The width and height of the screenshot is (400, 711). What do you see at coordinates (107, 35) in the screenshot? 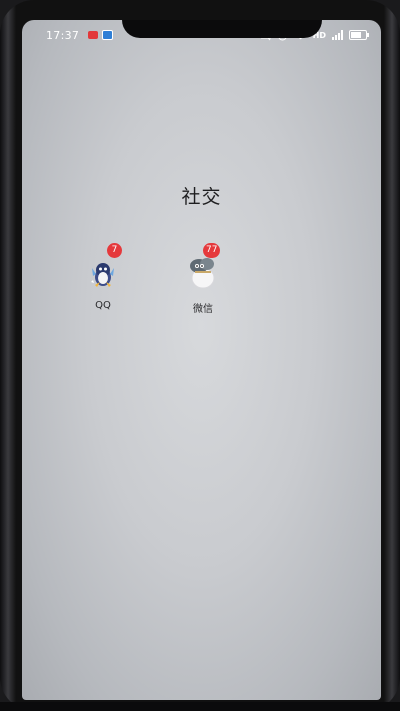
I see `notification-blue-icon` at bounding box center [107, 35].